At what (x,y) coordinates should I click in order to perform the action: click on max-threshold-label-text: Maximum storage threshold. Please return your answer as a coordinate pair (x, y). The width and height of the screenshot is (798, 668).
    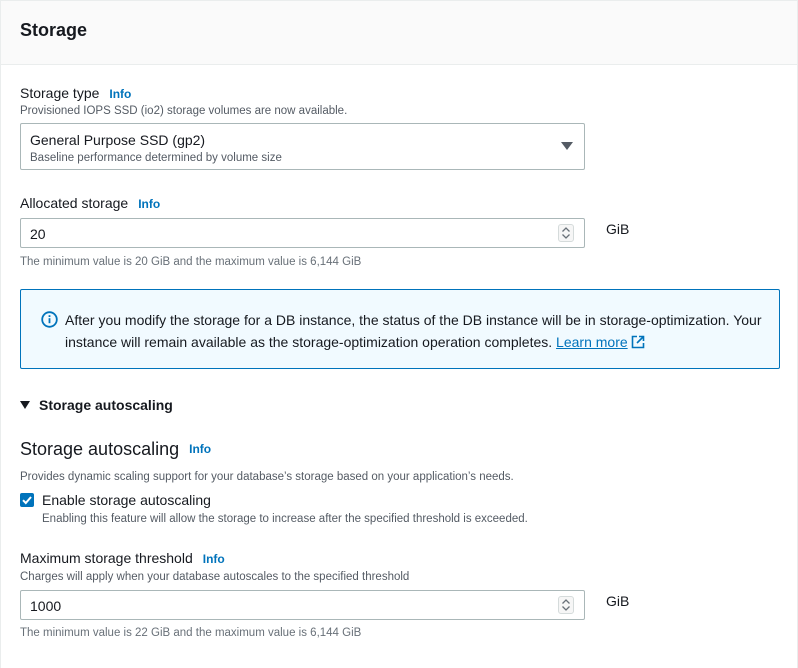
    Looking at the image, I should click on (106, 558).